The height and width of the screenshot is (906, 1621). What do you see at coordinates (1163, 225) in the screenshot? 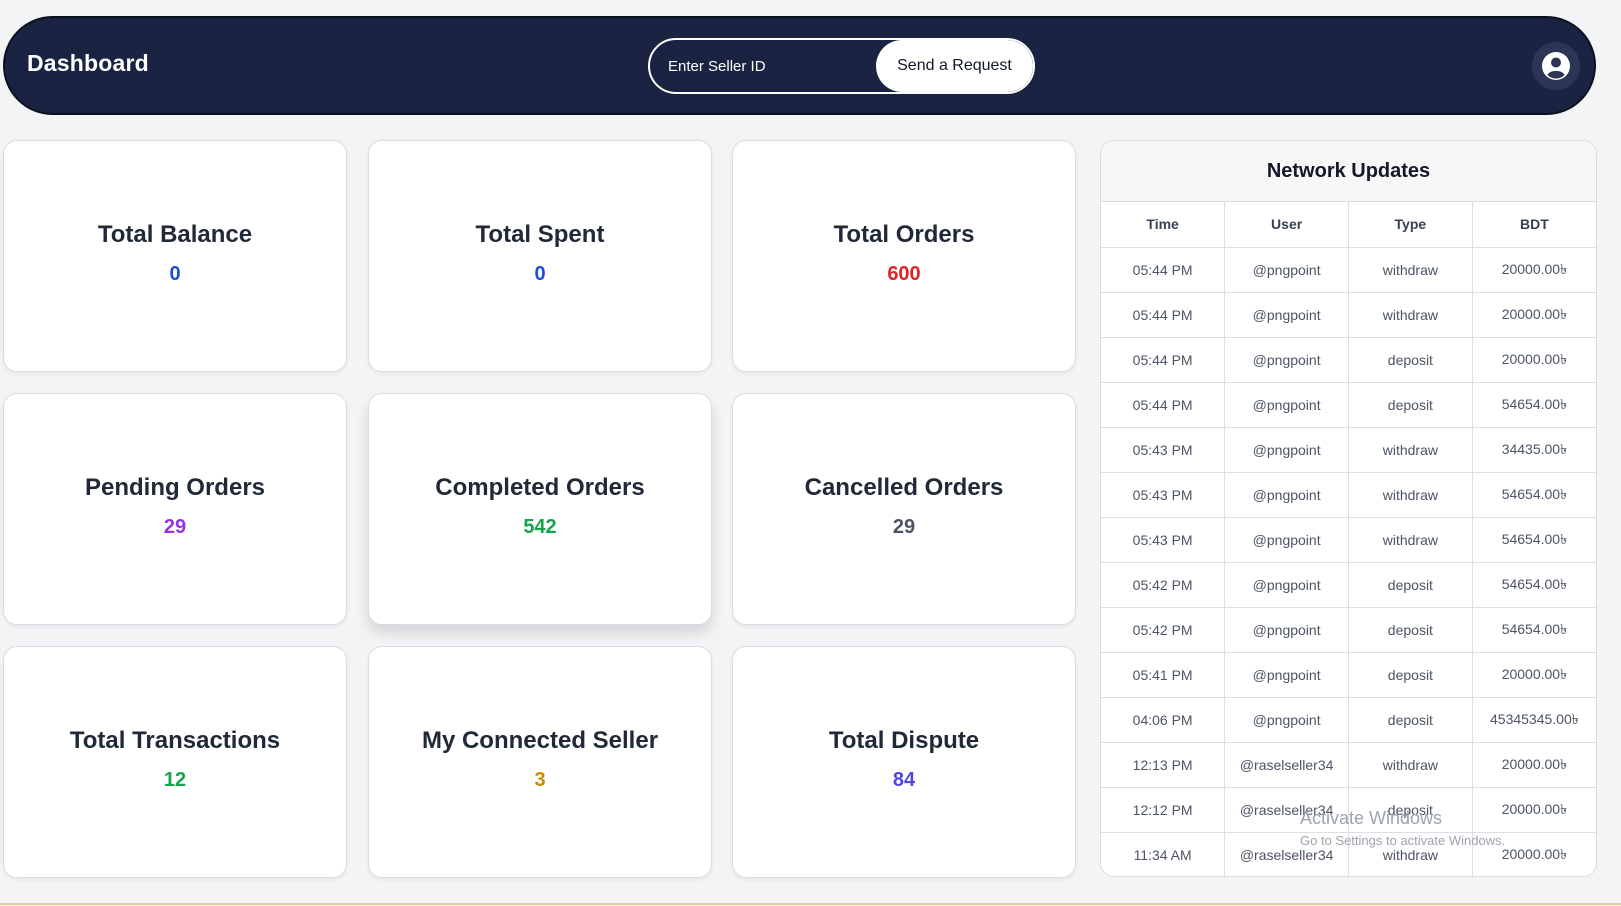
I see `column-header-time: Time` at bounding box center [1163, 225].